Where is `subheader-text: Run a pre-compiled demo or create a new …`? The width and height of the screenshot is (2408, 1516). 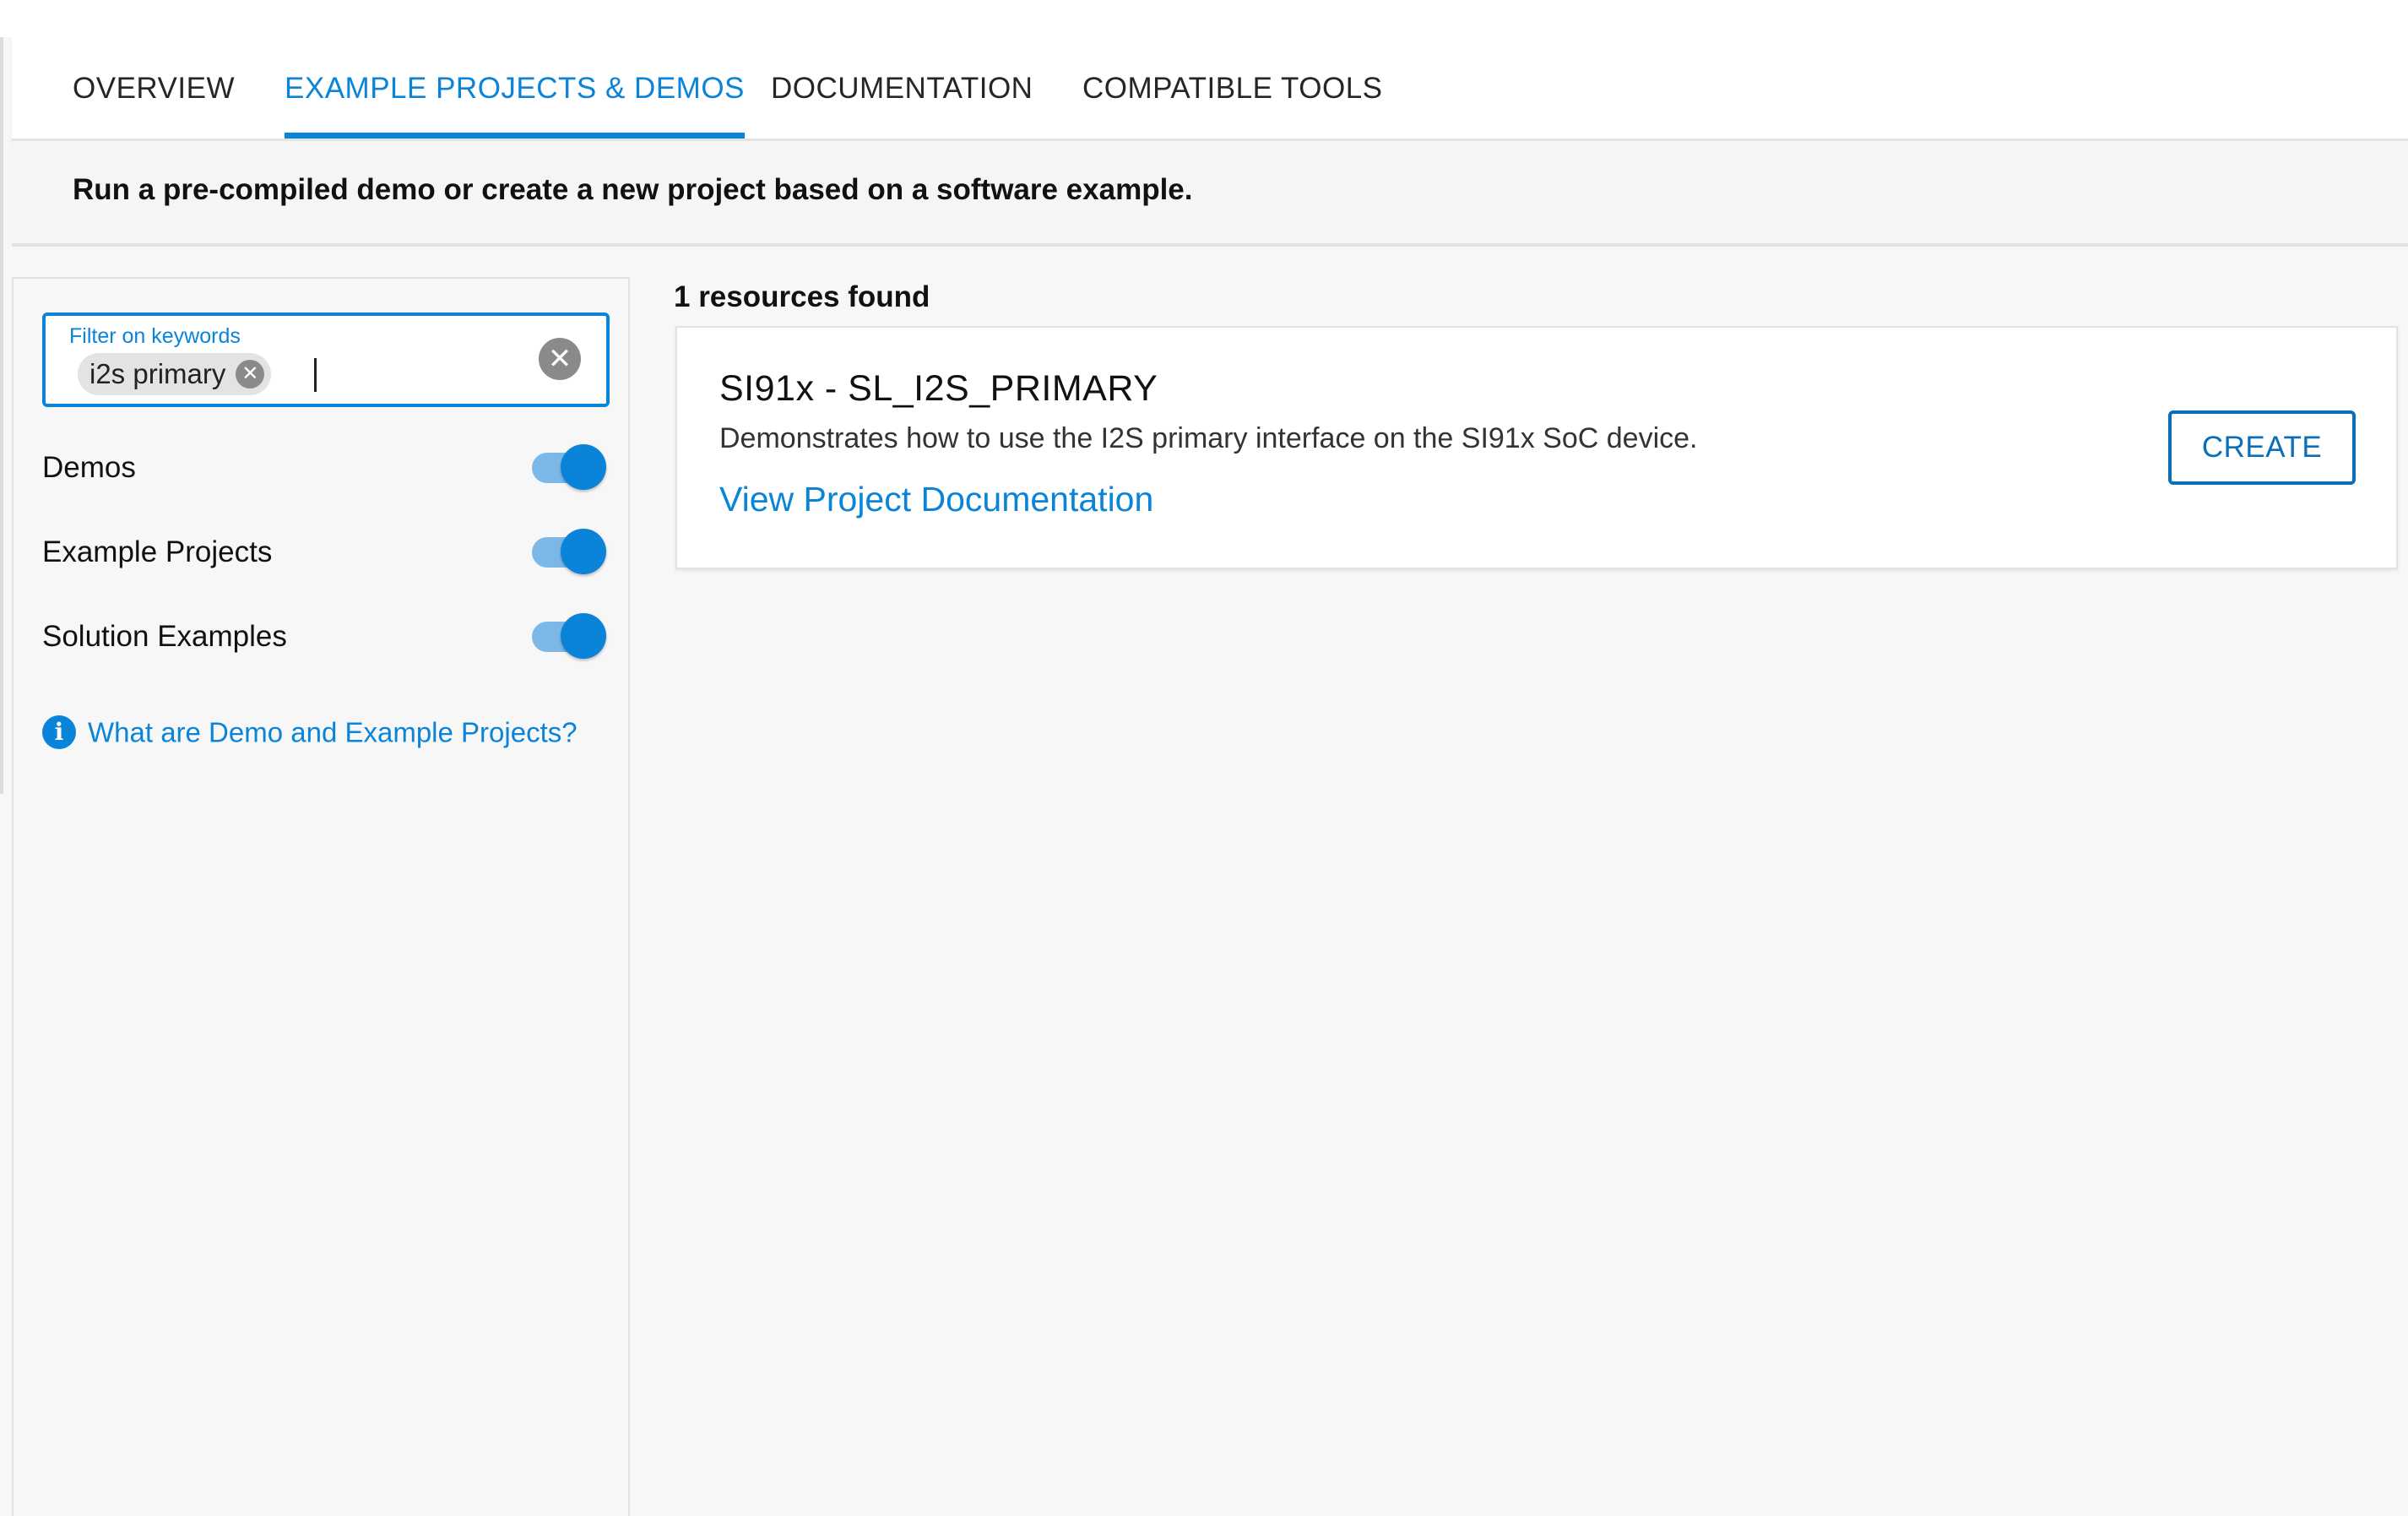 subheader-text: Run a pre-compiled demo or create a new … is located at coordinates (633, 189).